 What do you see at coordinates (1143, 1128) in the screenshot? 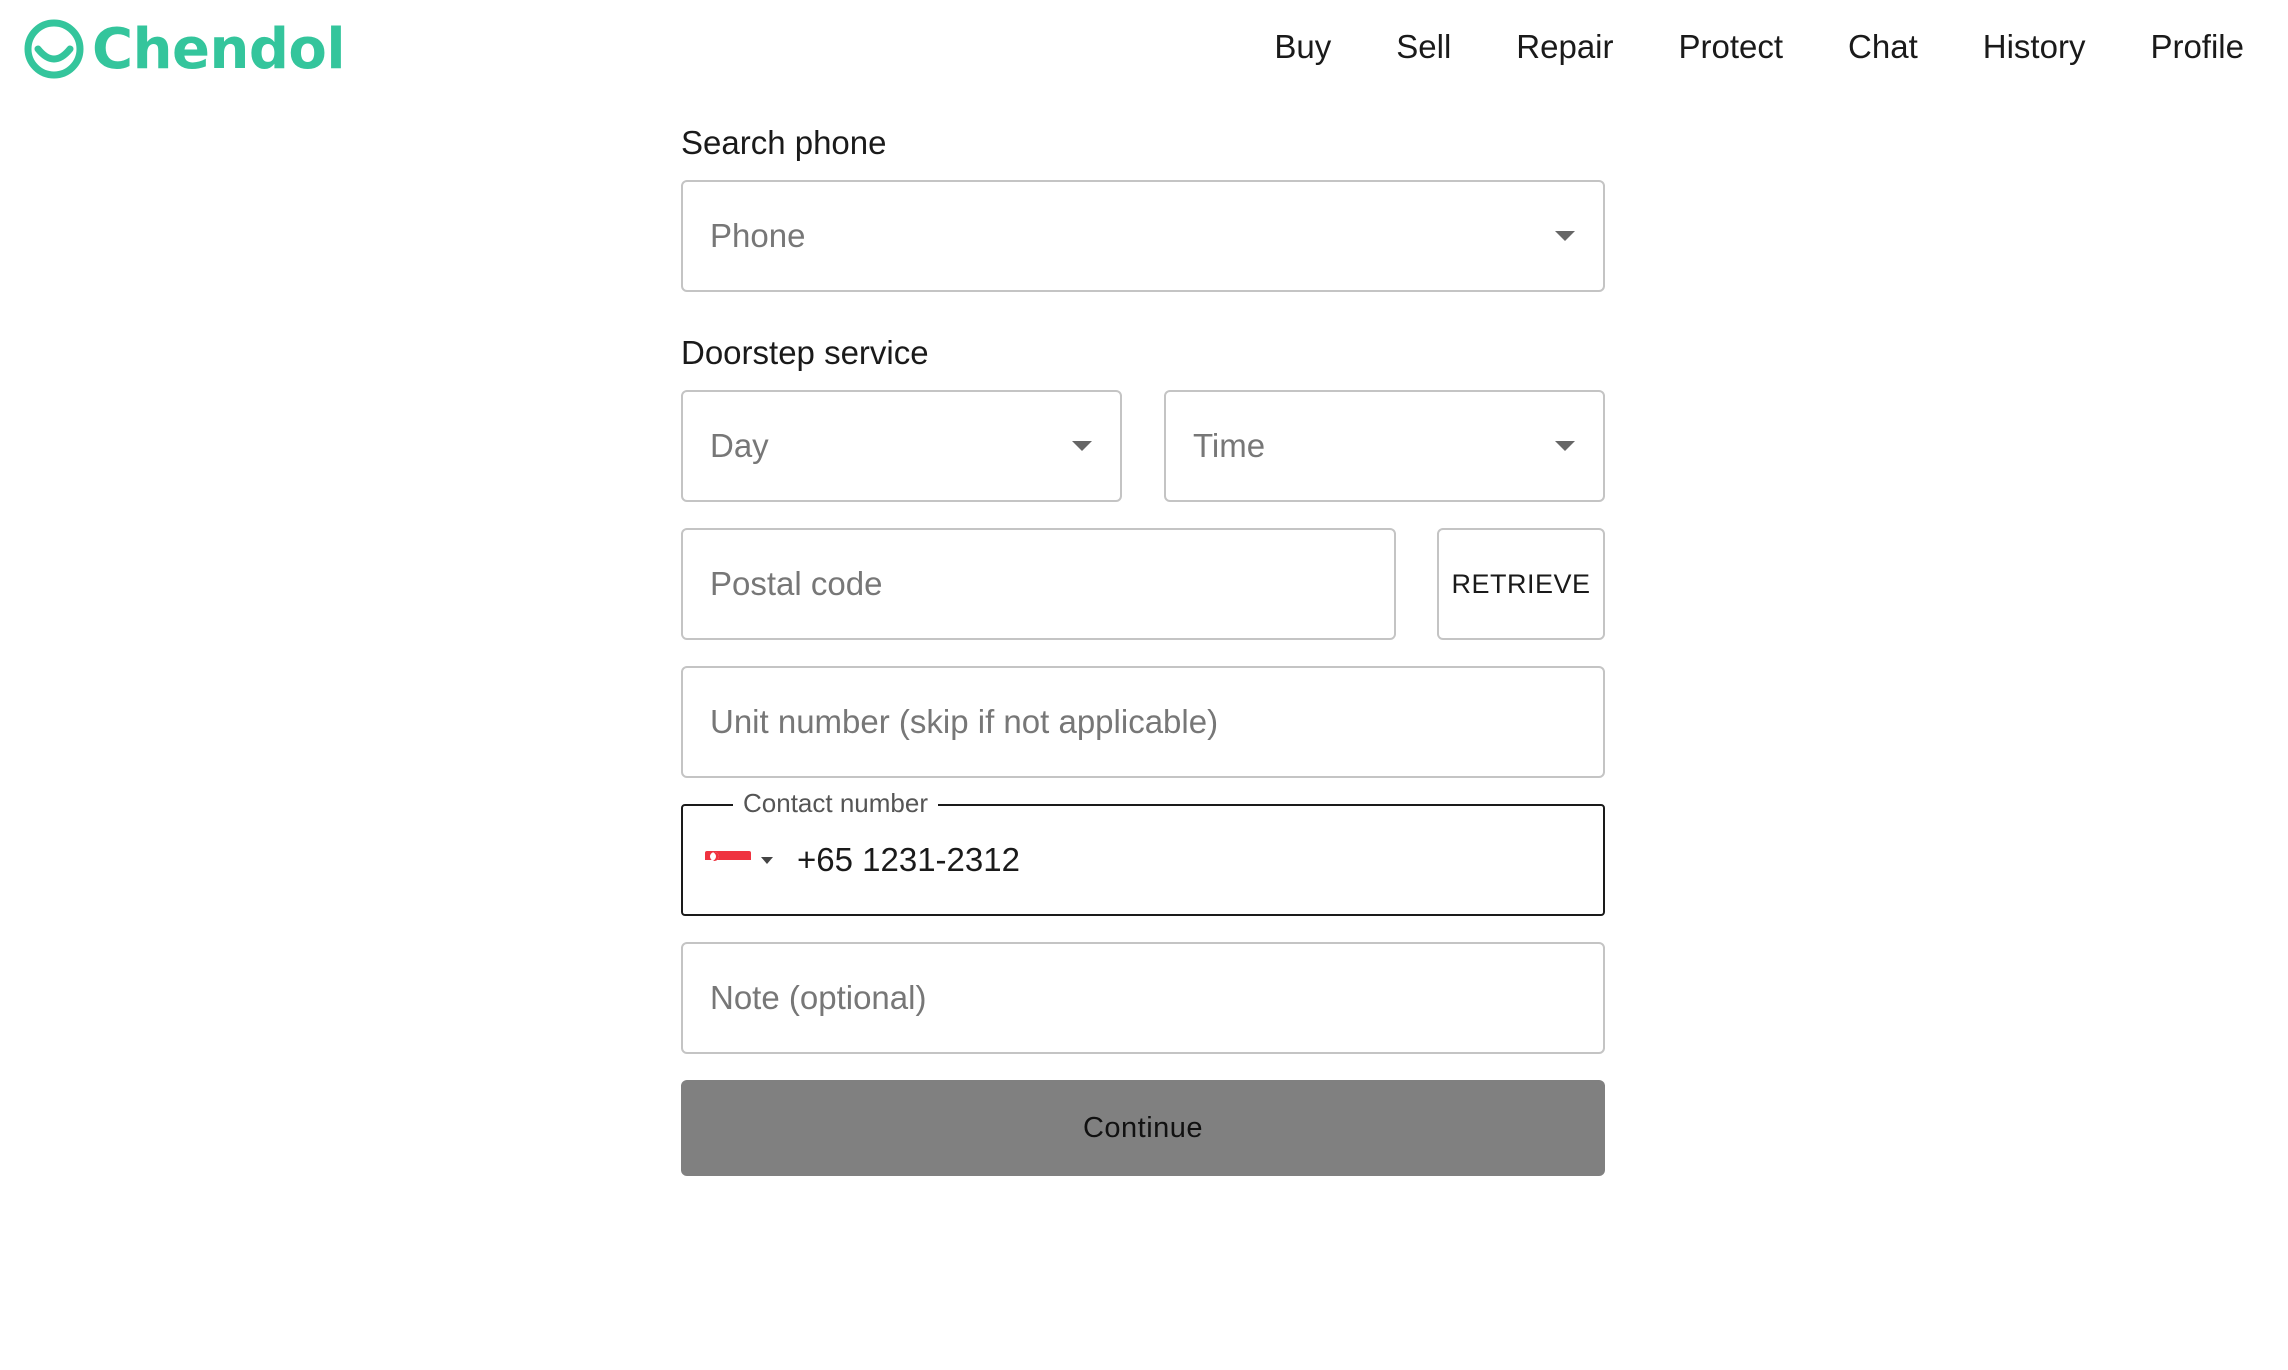
I see `continue-button: Continue` at bounding box center [1143, 1128].